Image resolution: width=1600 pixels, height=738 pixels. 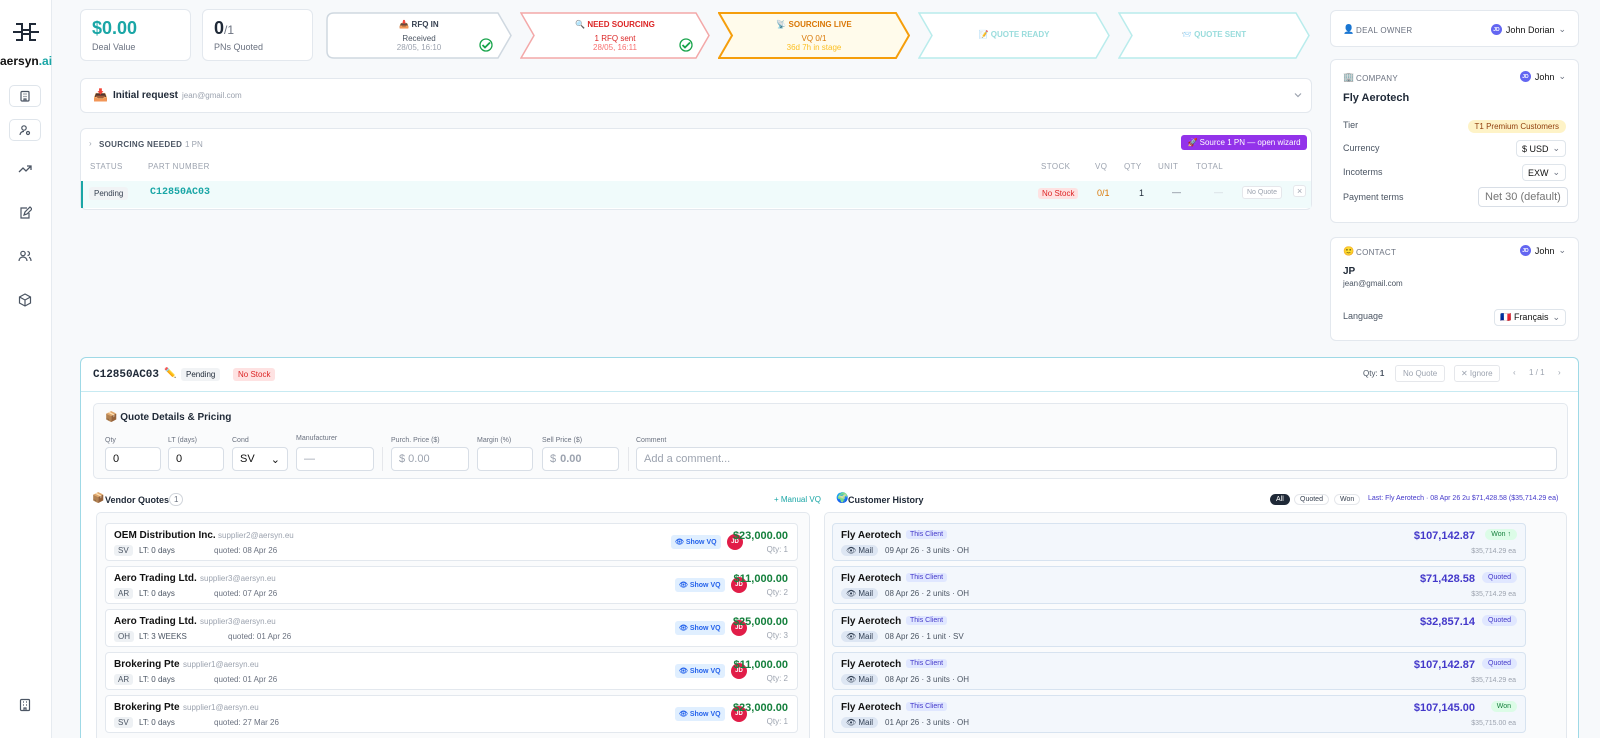 I want to click on pns-quoted-value: 0/1, so click(x=224, y=28).